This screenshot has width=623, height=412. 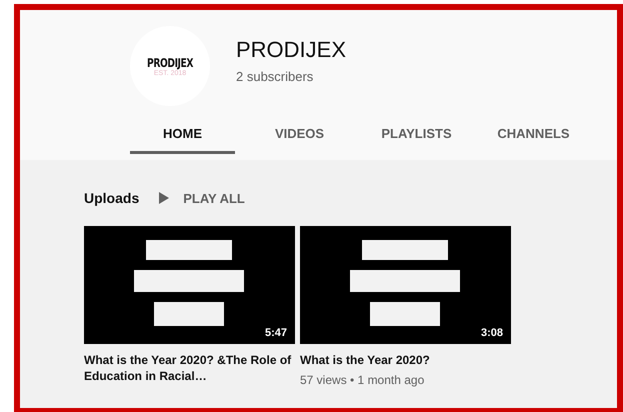 What do you see at coordinates (299, 135) in the screenshot?
I see `channel-tab: VIDEOS` at bounding box center [299, 135].